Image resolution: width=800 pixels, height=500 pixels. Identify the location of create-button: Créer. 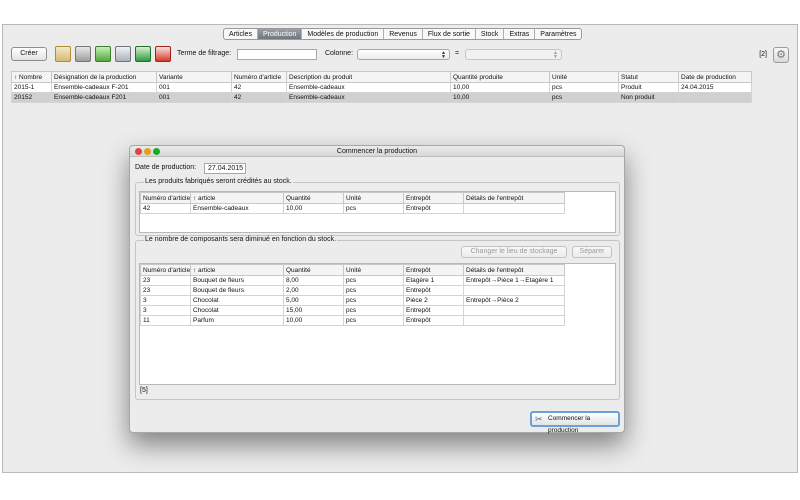
(29, 54).